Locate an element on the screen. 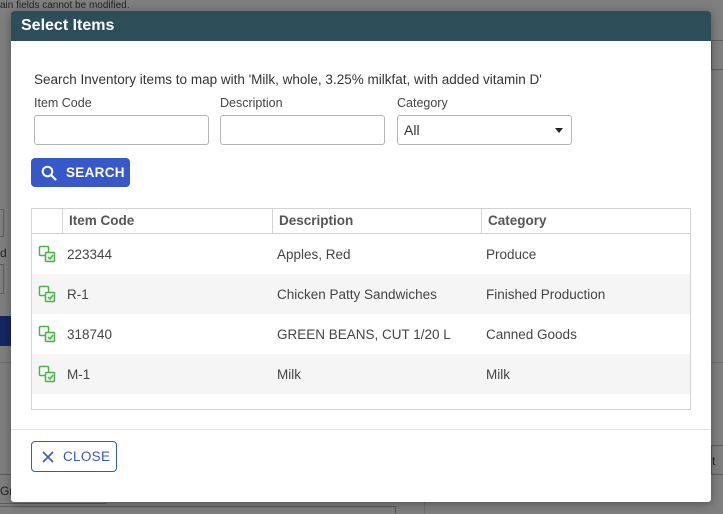 Image resolution: width=723 pixels, height=514 pixels. dialog-title: Select Items is located at coordinates (361, 26).